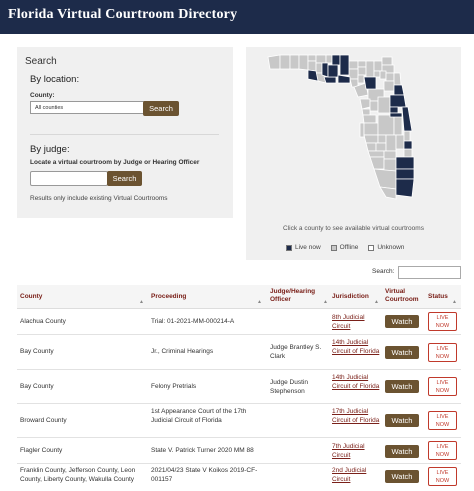 This screenshot has height=491, width=474. I want to click on county-glades, so click(390, 155).